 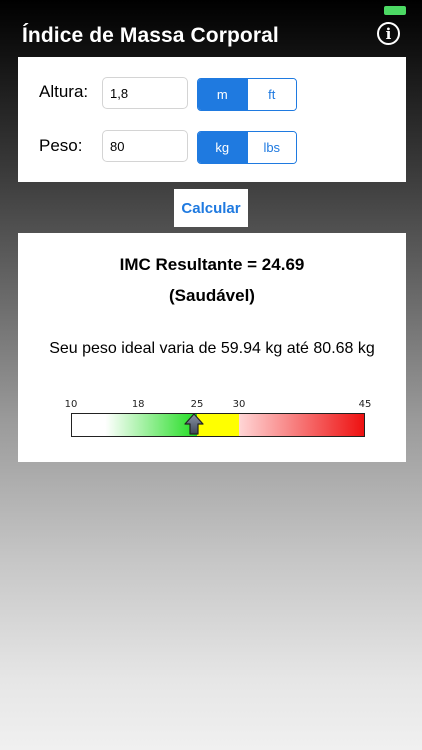 What do you see at coordinates (239, 404) in the screenshot?
I see `scale-tick: 30` at bounding box center [239, 404].